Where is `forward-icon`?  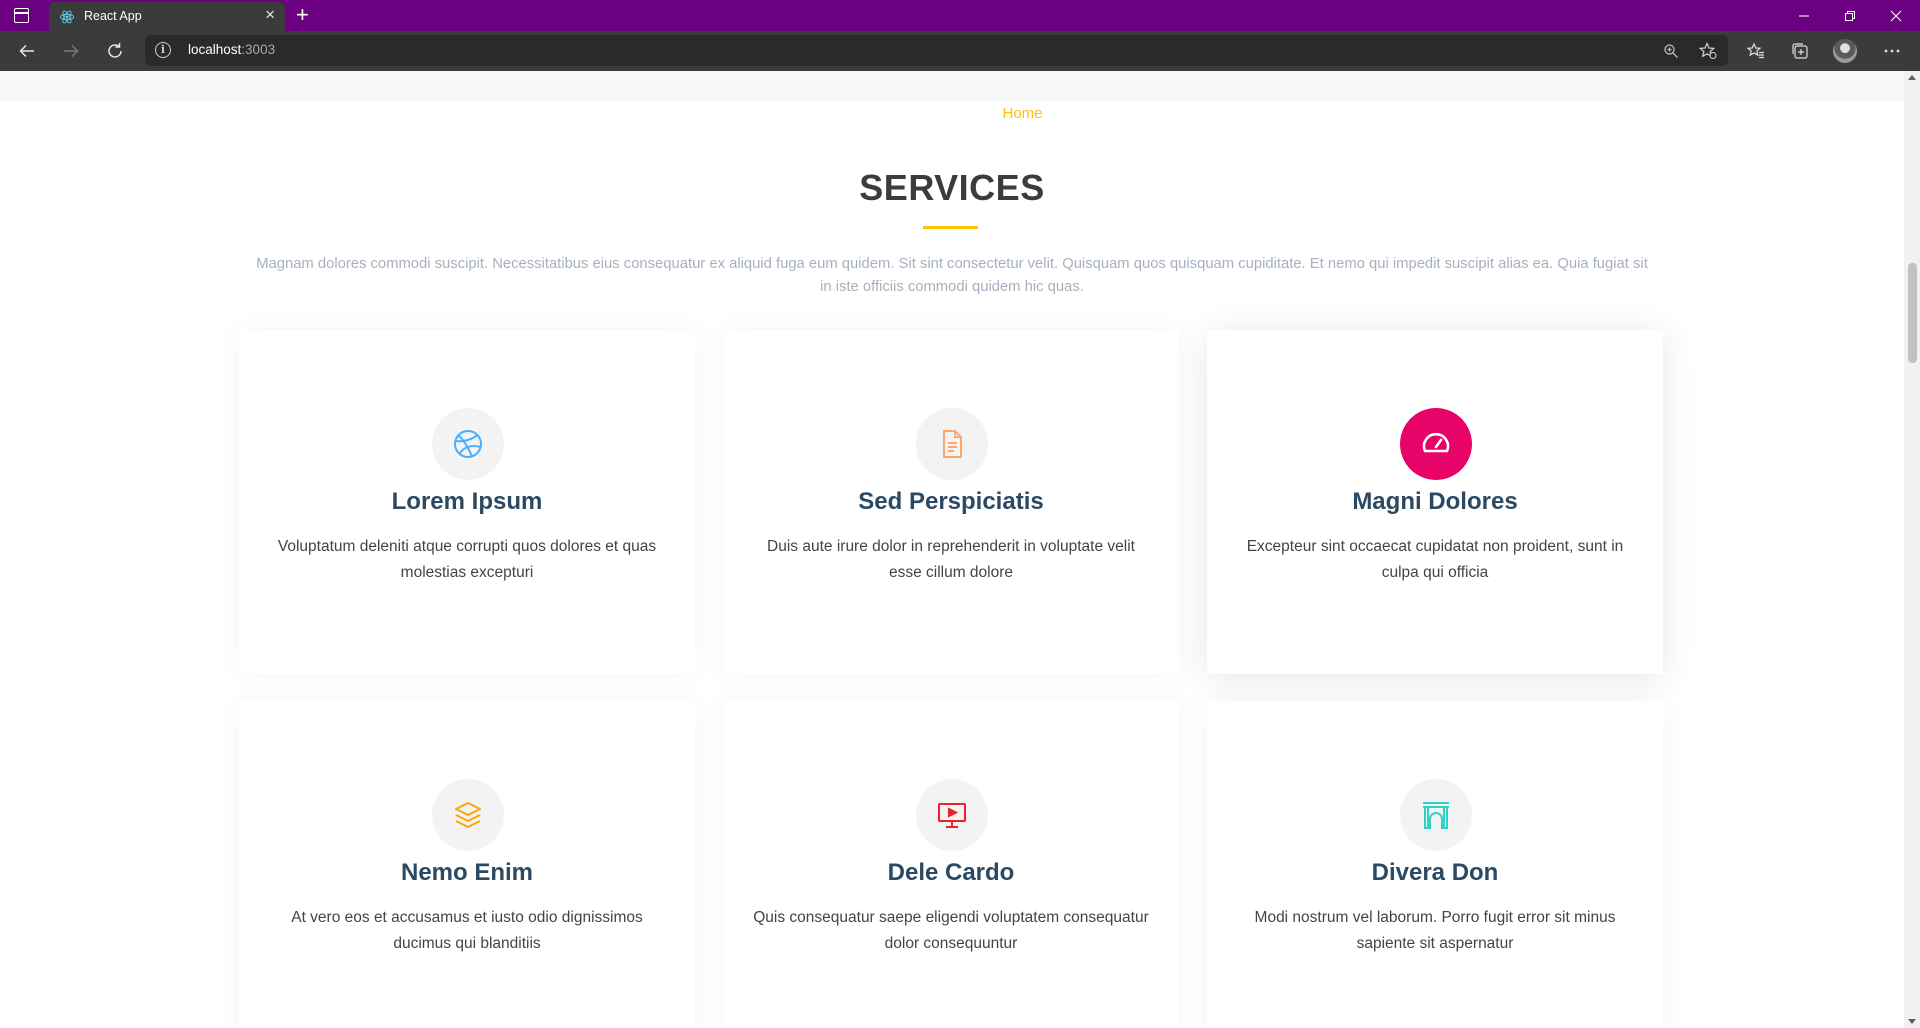
forward-icon is located at coordinates (71, 51).